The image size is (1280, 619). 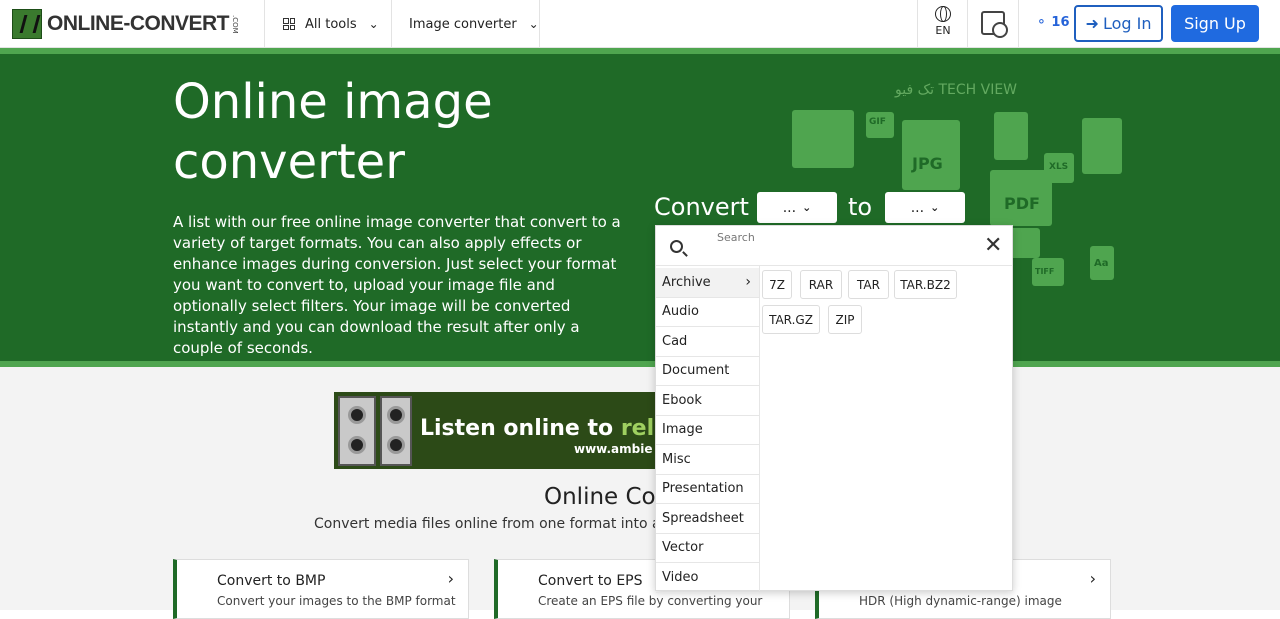 I want to click on to-format-select: ... ⌄, so click(x=925, y=207).